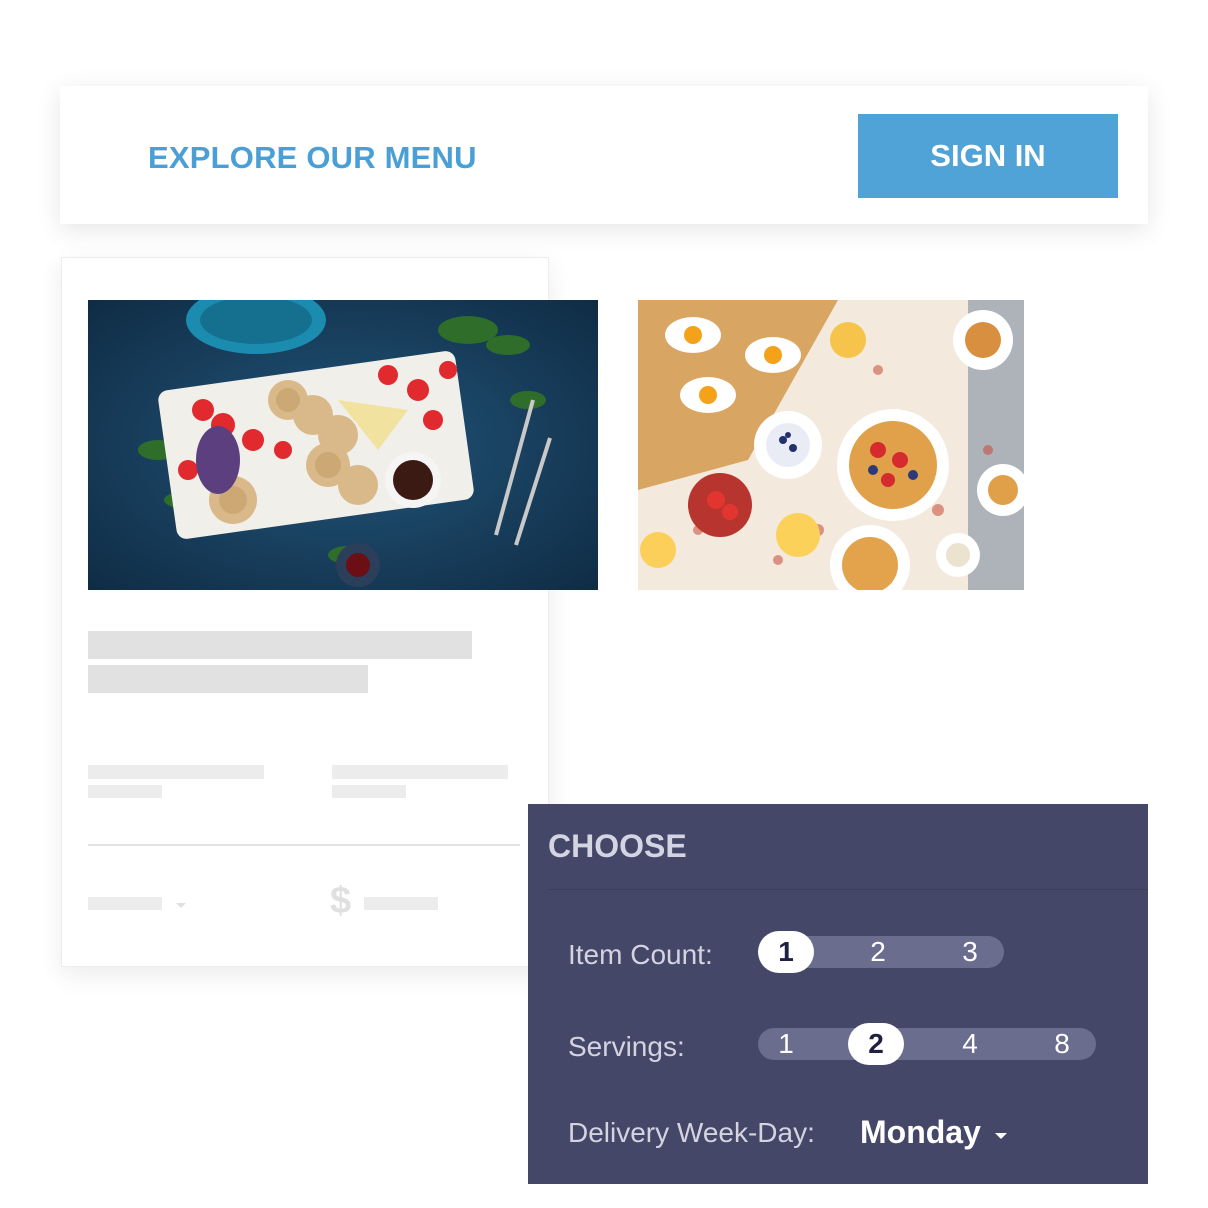  I want to click on servings-option-1: 1, so click(786, 1044).